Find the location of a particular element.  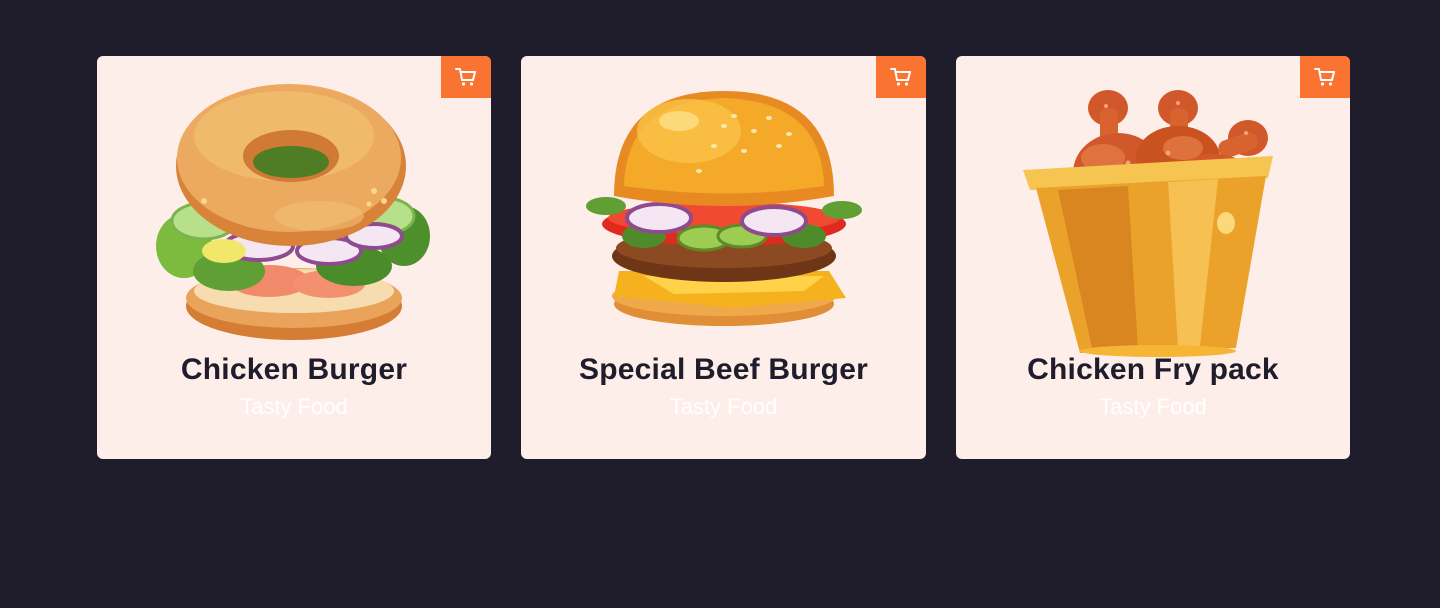

bagel-burger-image is located at coordinates (293, 212).